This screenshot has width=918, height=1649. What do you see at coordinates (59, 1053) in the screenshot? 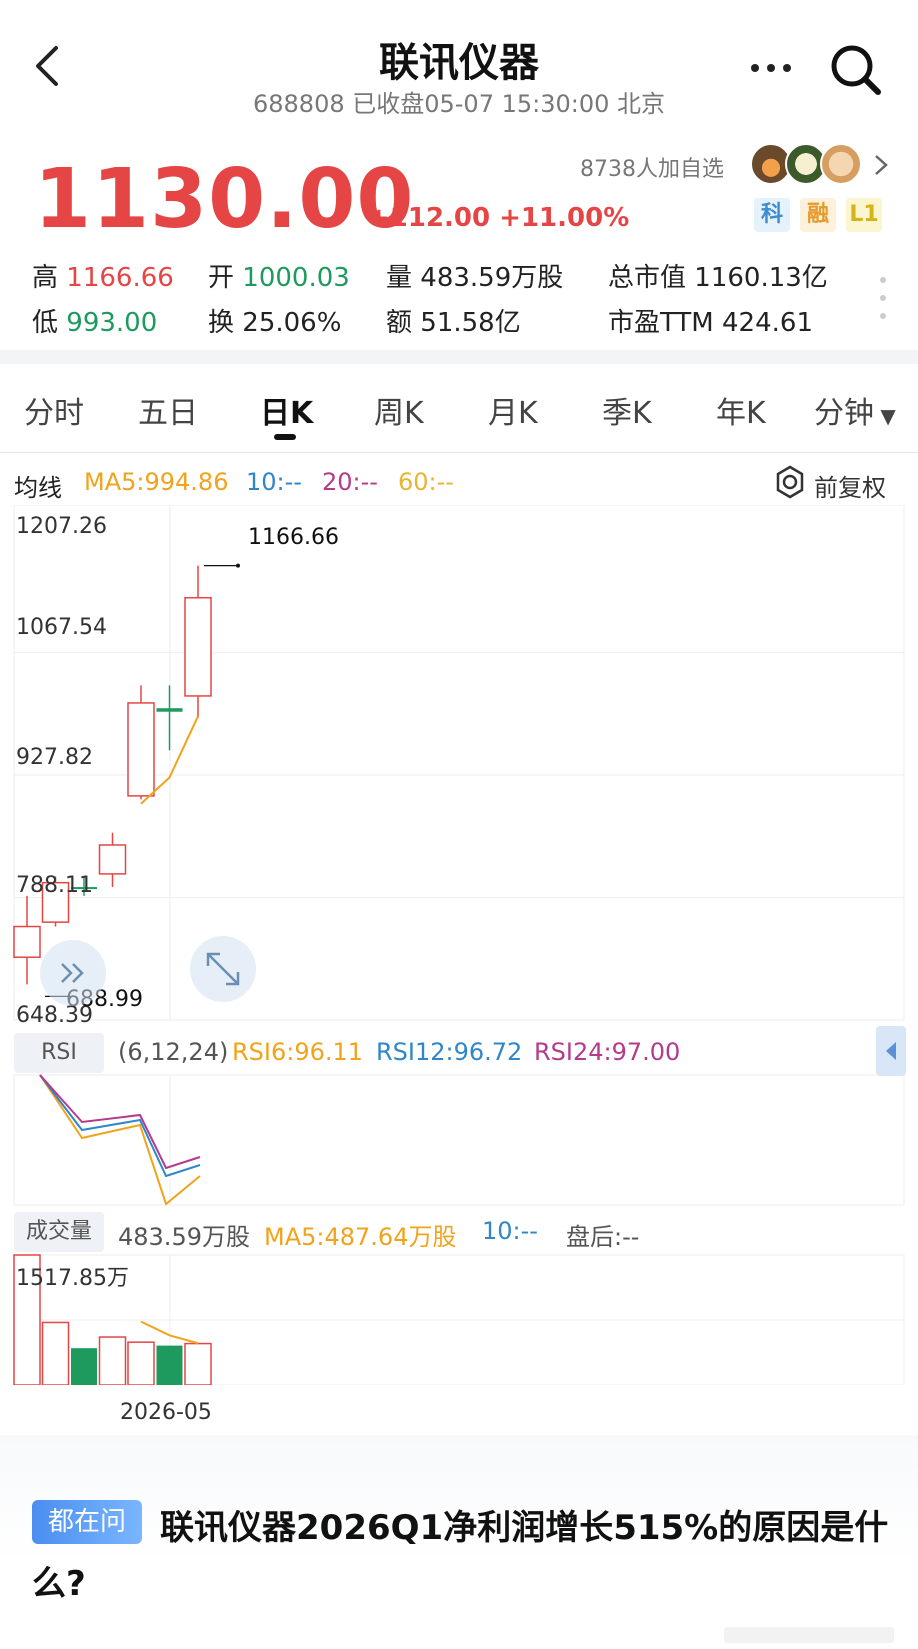
I see `rsi-indicator-selector: RSI` at bounding box center [59, 1053].